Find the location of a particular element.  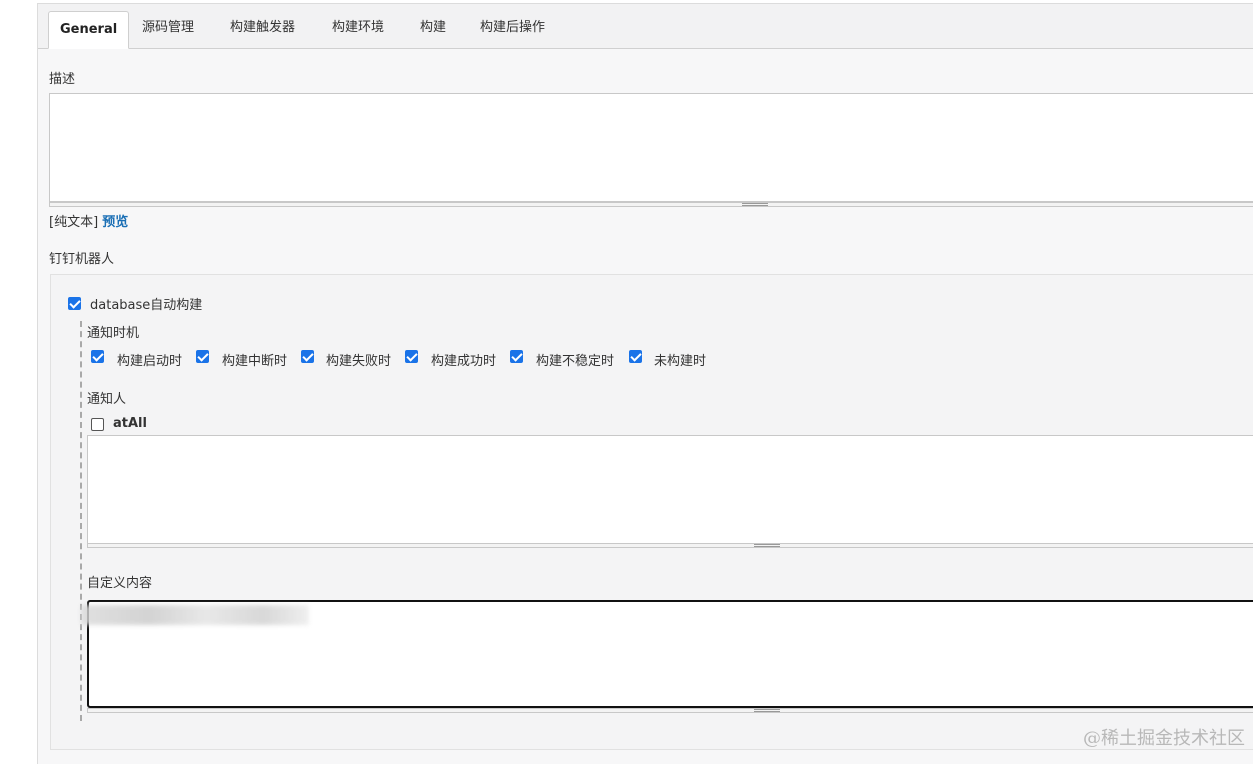

redacted-content-blur is located at coordinates (195, 615).